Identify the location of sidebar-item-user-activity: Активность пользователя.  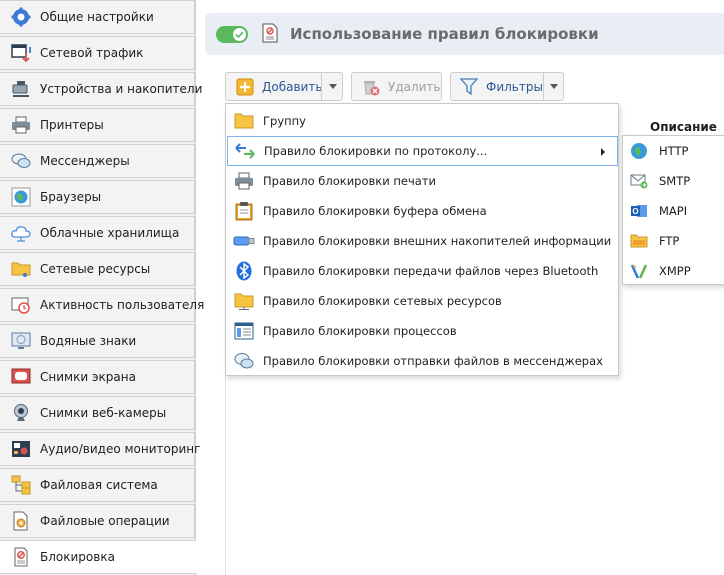
(102, 305).